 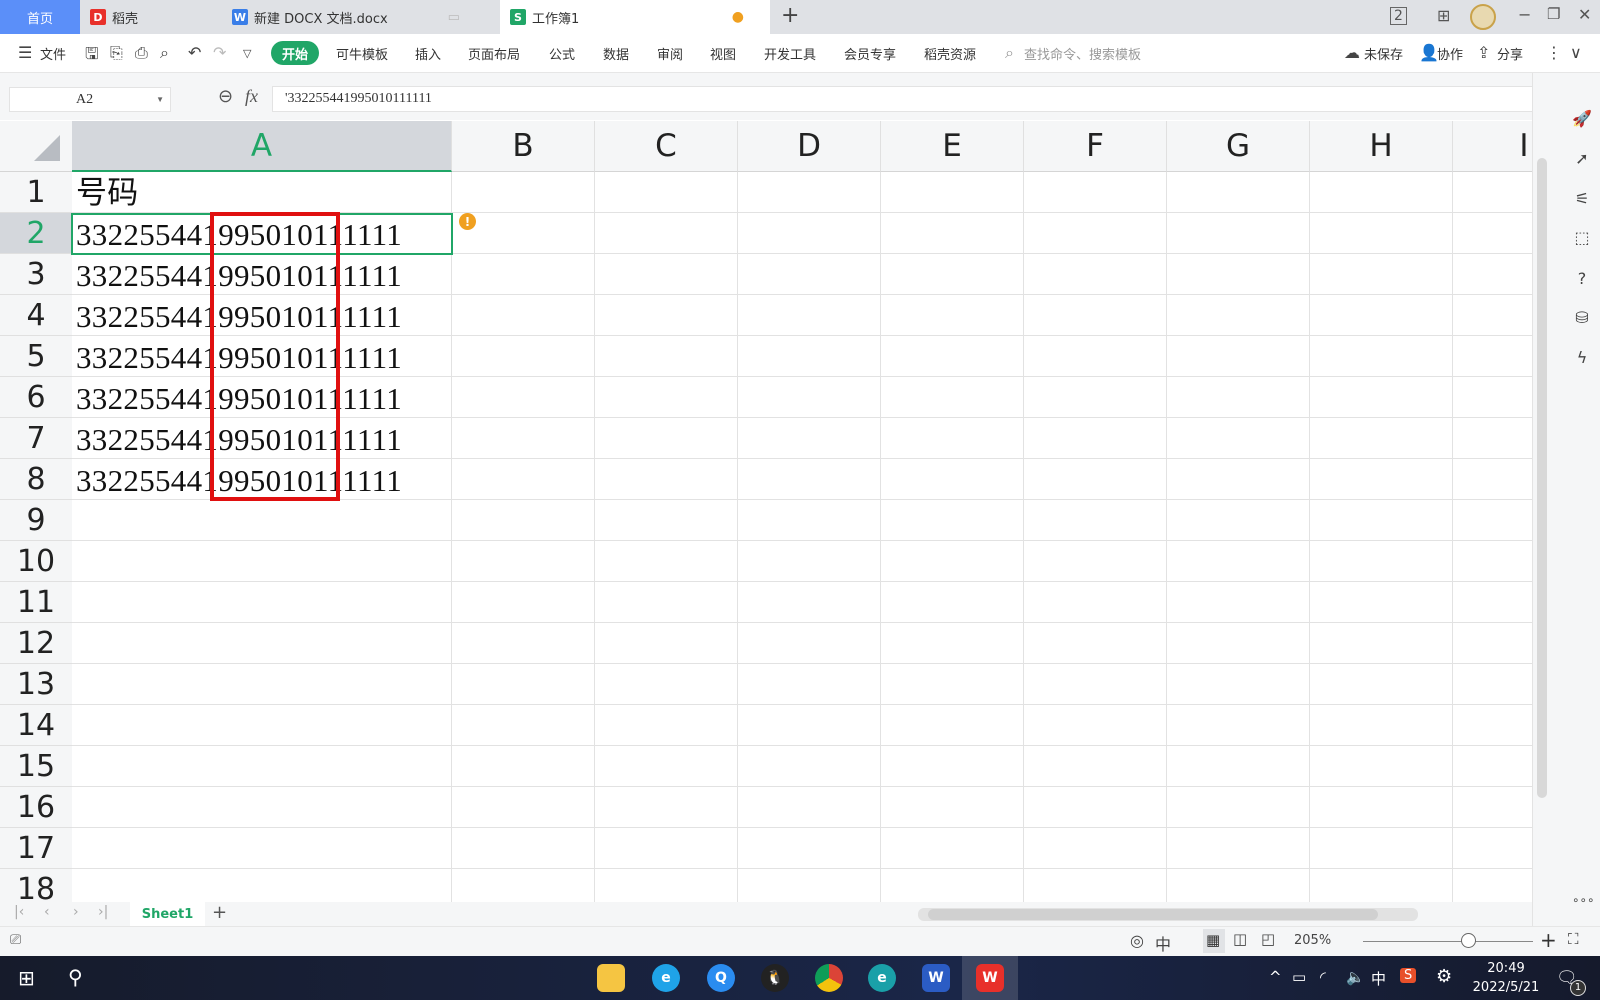 What do you see at coordinates (36, 397) in the screenshot?
I see `row-header-6: 6` at bounding box center [36, 397].